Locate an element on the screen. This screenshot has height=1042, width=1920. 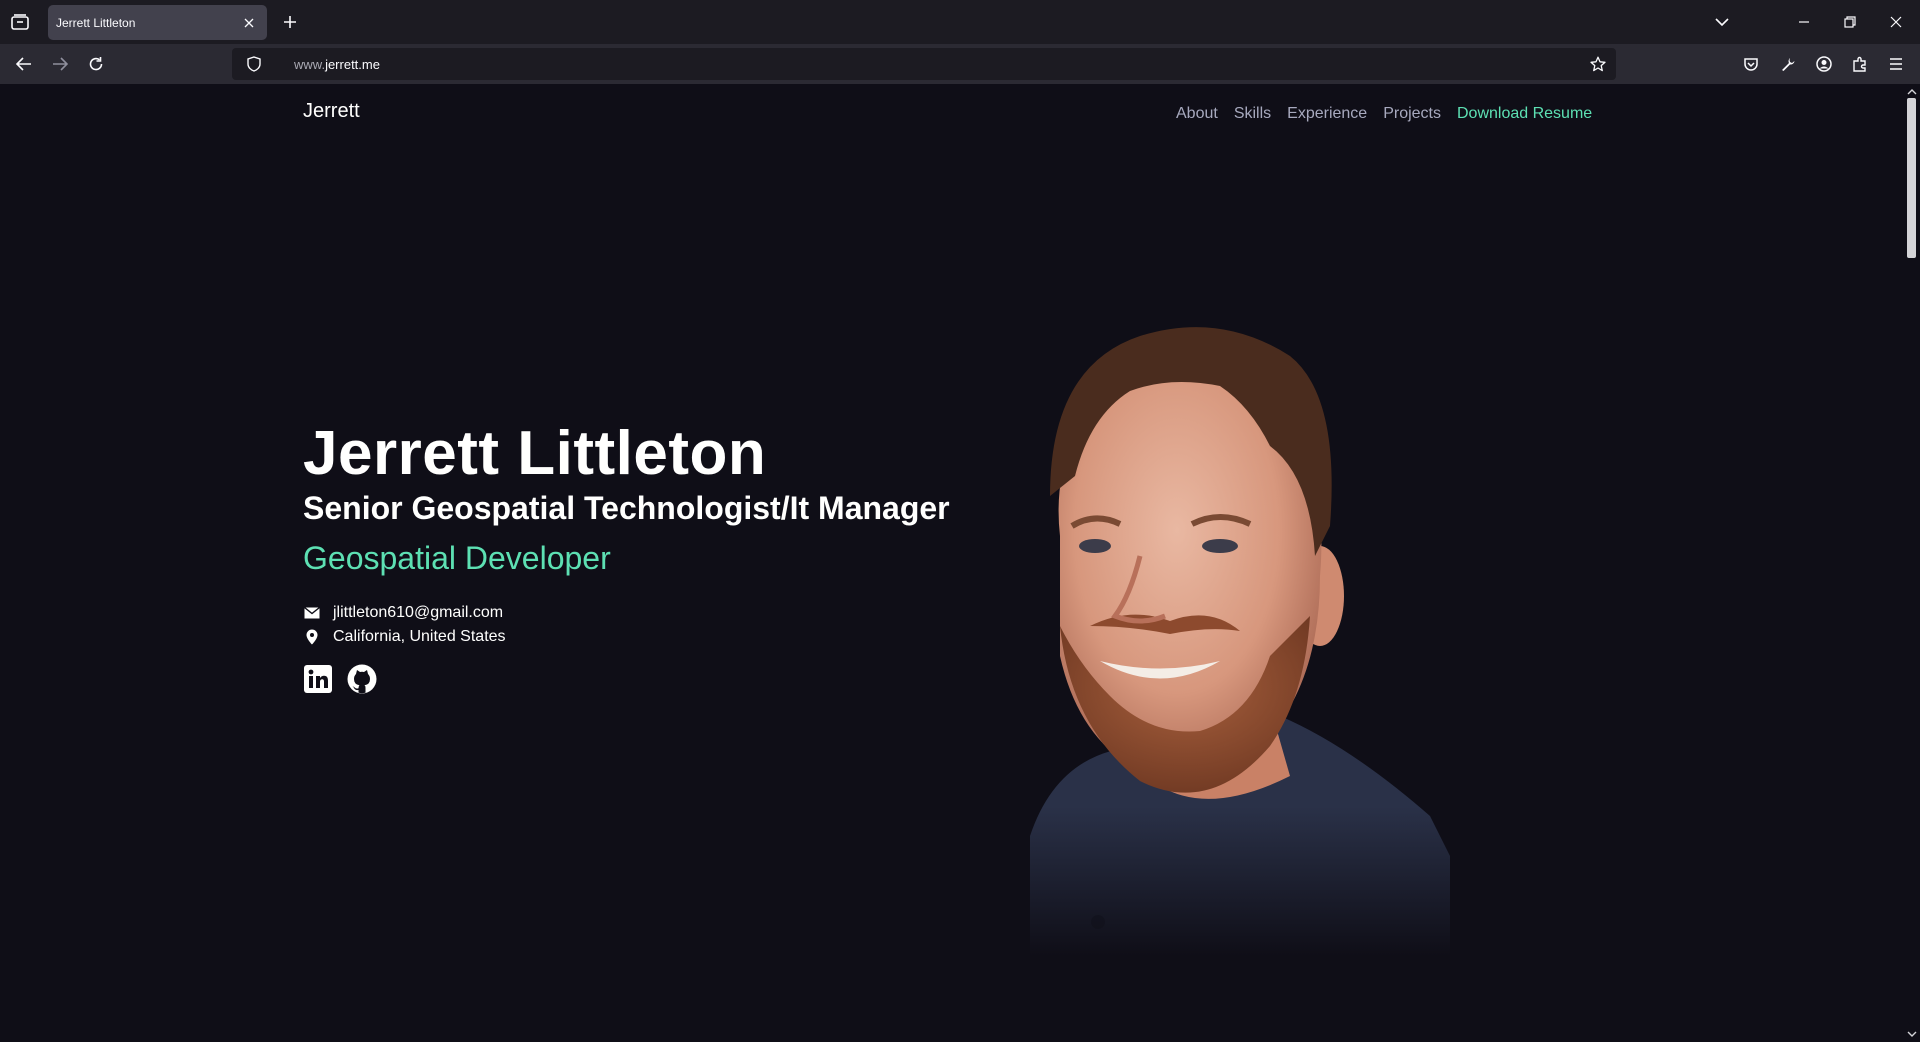
scroll-down-arrow is located at coordinates (1911, 1034).